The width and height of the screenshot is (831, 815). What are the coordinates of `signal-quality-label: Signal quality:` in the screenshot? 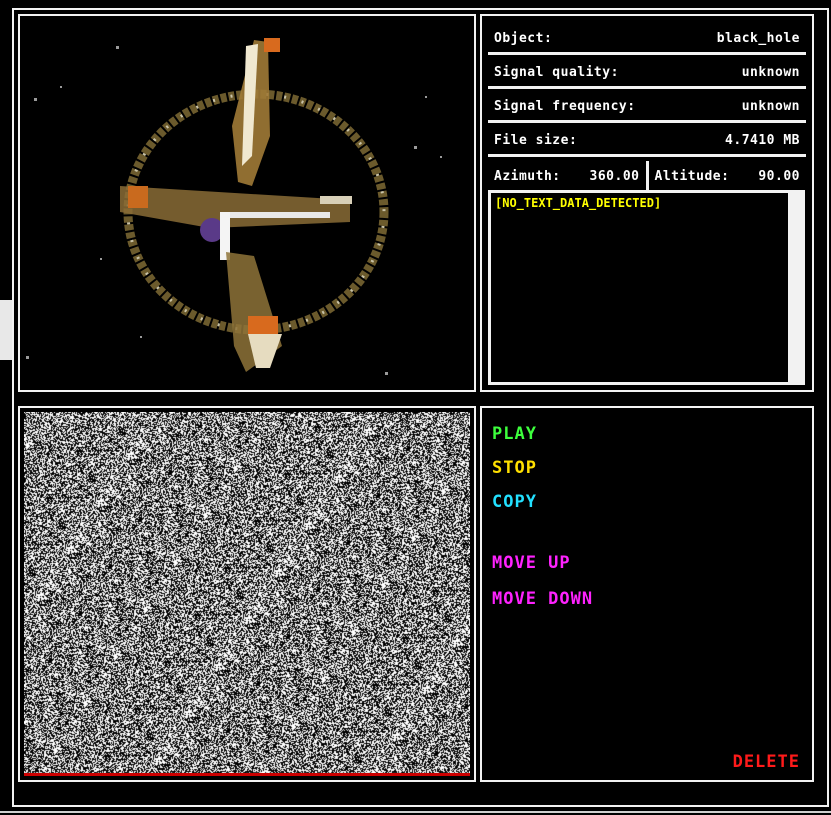 It's located at (556, 72).